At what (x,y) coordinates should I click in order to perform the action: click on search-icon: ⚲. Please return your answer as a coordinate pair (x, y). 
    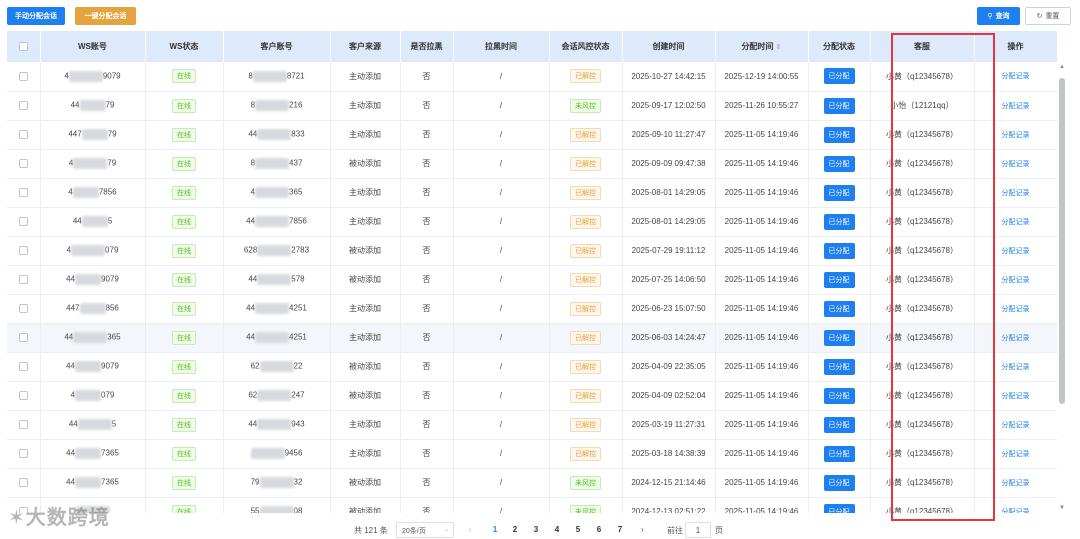
    Looking at the image, I should click on (990, 16).